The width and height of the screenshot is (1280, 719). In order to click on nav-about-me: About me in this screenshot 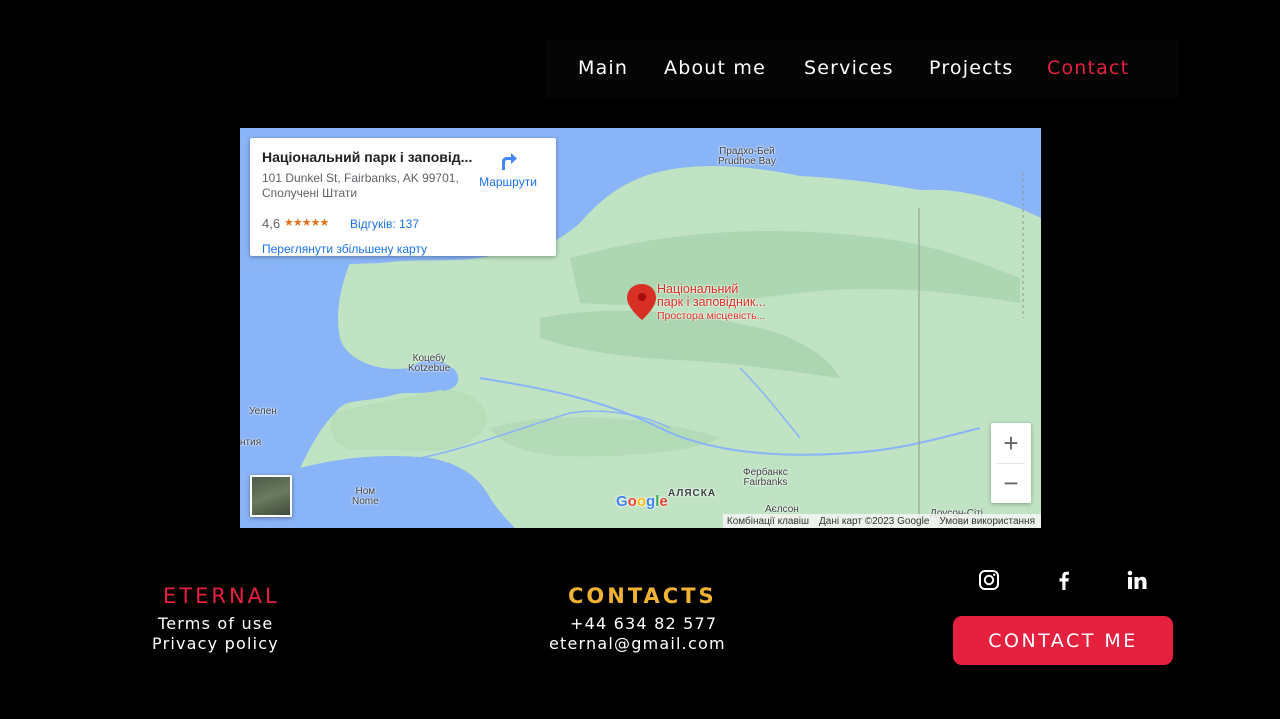, I will do `click(715, 68)`.